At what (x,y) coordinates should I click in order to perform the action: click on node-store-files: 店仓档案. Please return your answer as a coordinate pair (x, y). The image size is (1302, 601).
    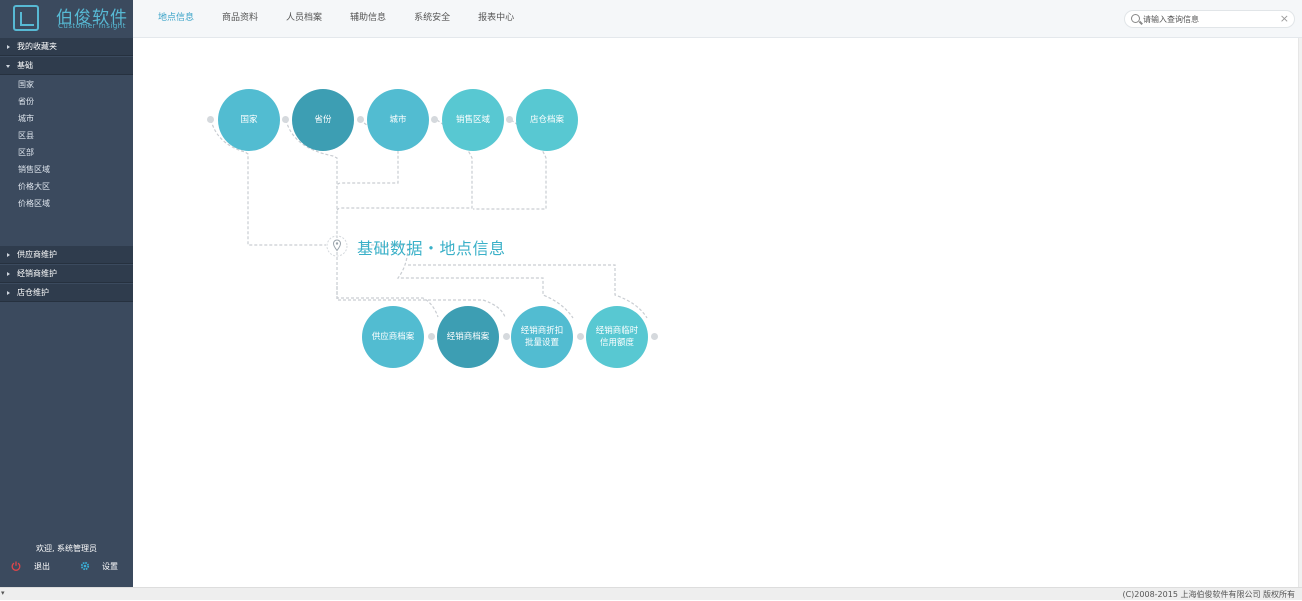
    Looking at the image, I should click on (547, 120).